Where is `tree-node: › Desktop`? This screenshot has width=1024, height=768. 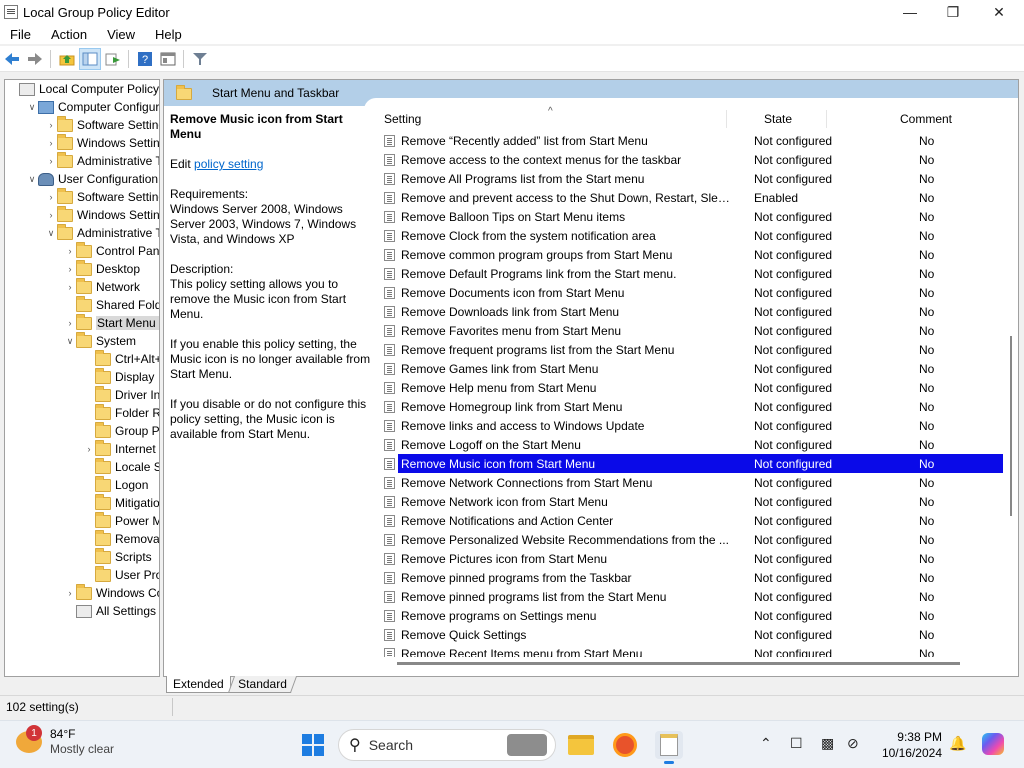
tree-node: › Desktop is located at coordinates (82, 268).